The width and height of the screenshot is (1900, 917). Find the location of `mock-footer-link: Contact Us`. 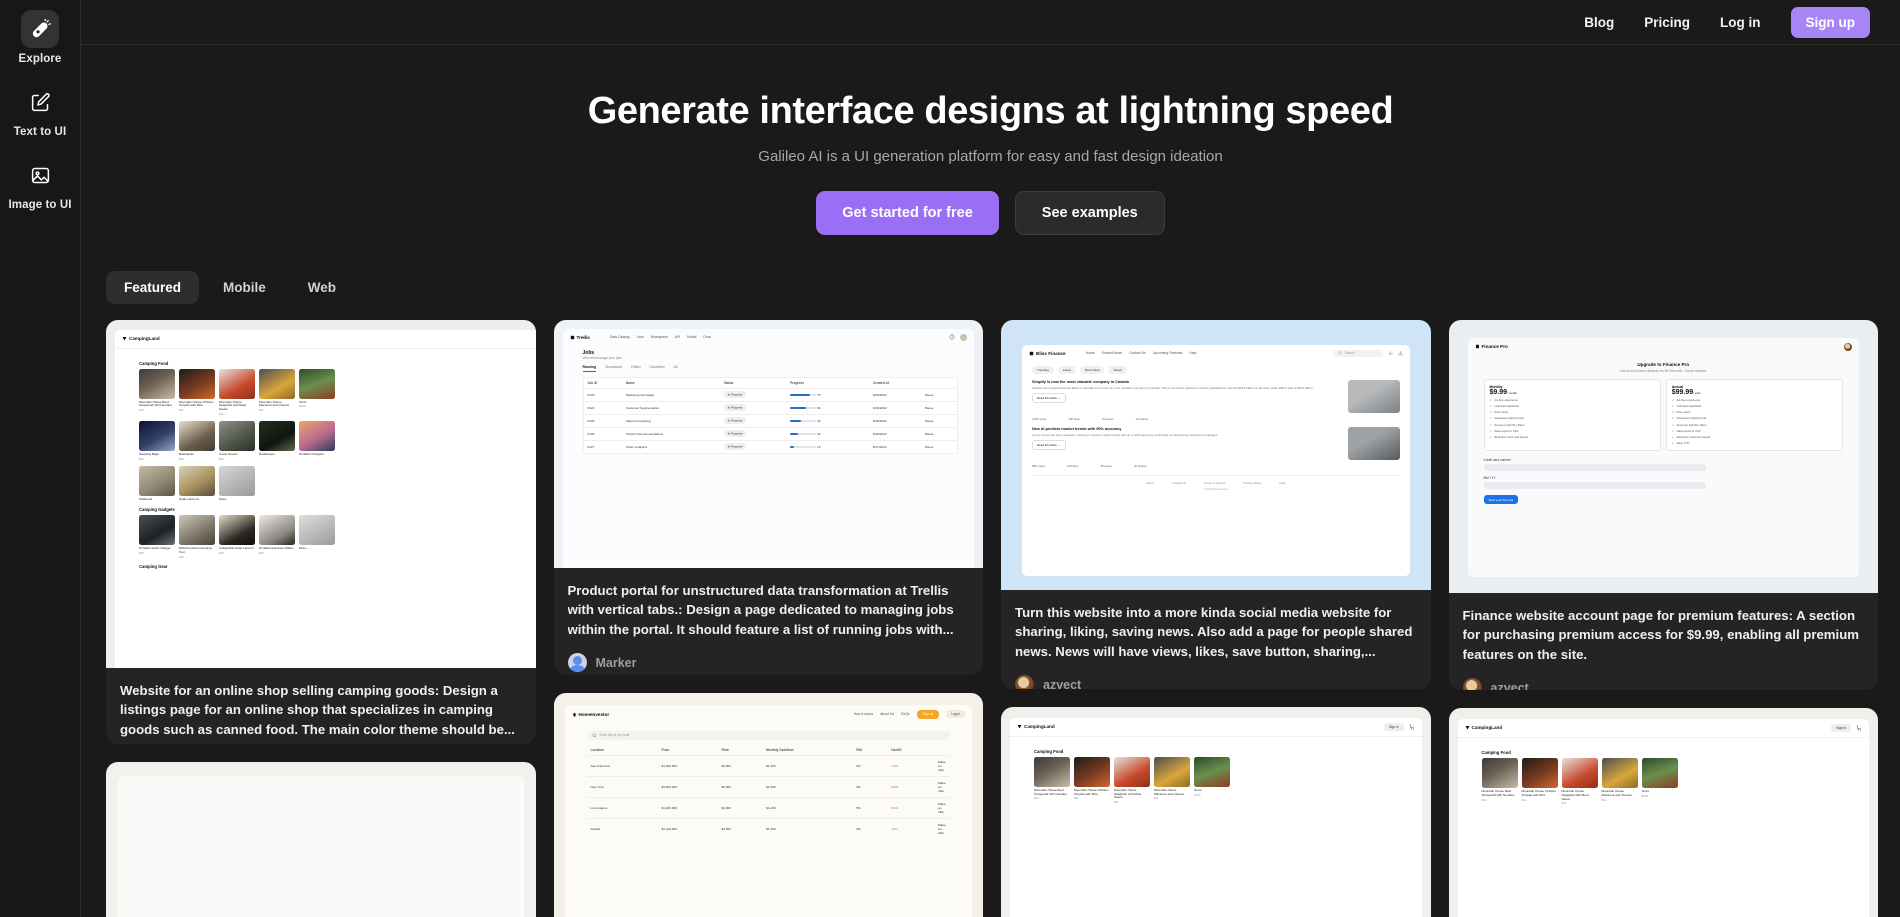

mock-footer-link: Contact Us is located at coordinates (1179, 483).